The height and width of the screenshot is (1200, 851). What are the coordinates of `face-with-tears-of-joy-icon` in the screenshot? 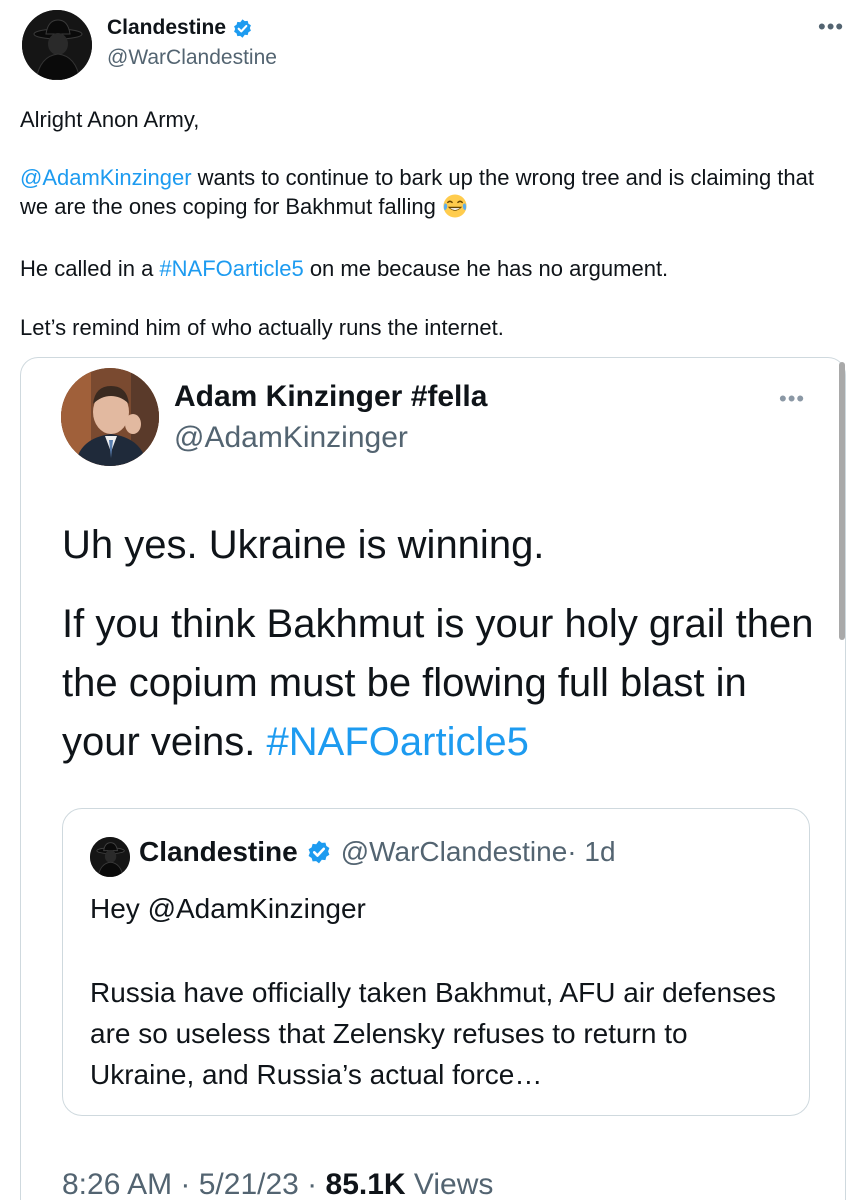 It's located at (455, 206).